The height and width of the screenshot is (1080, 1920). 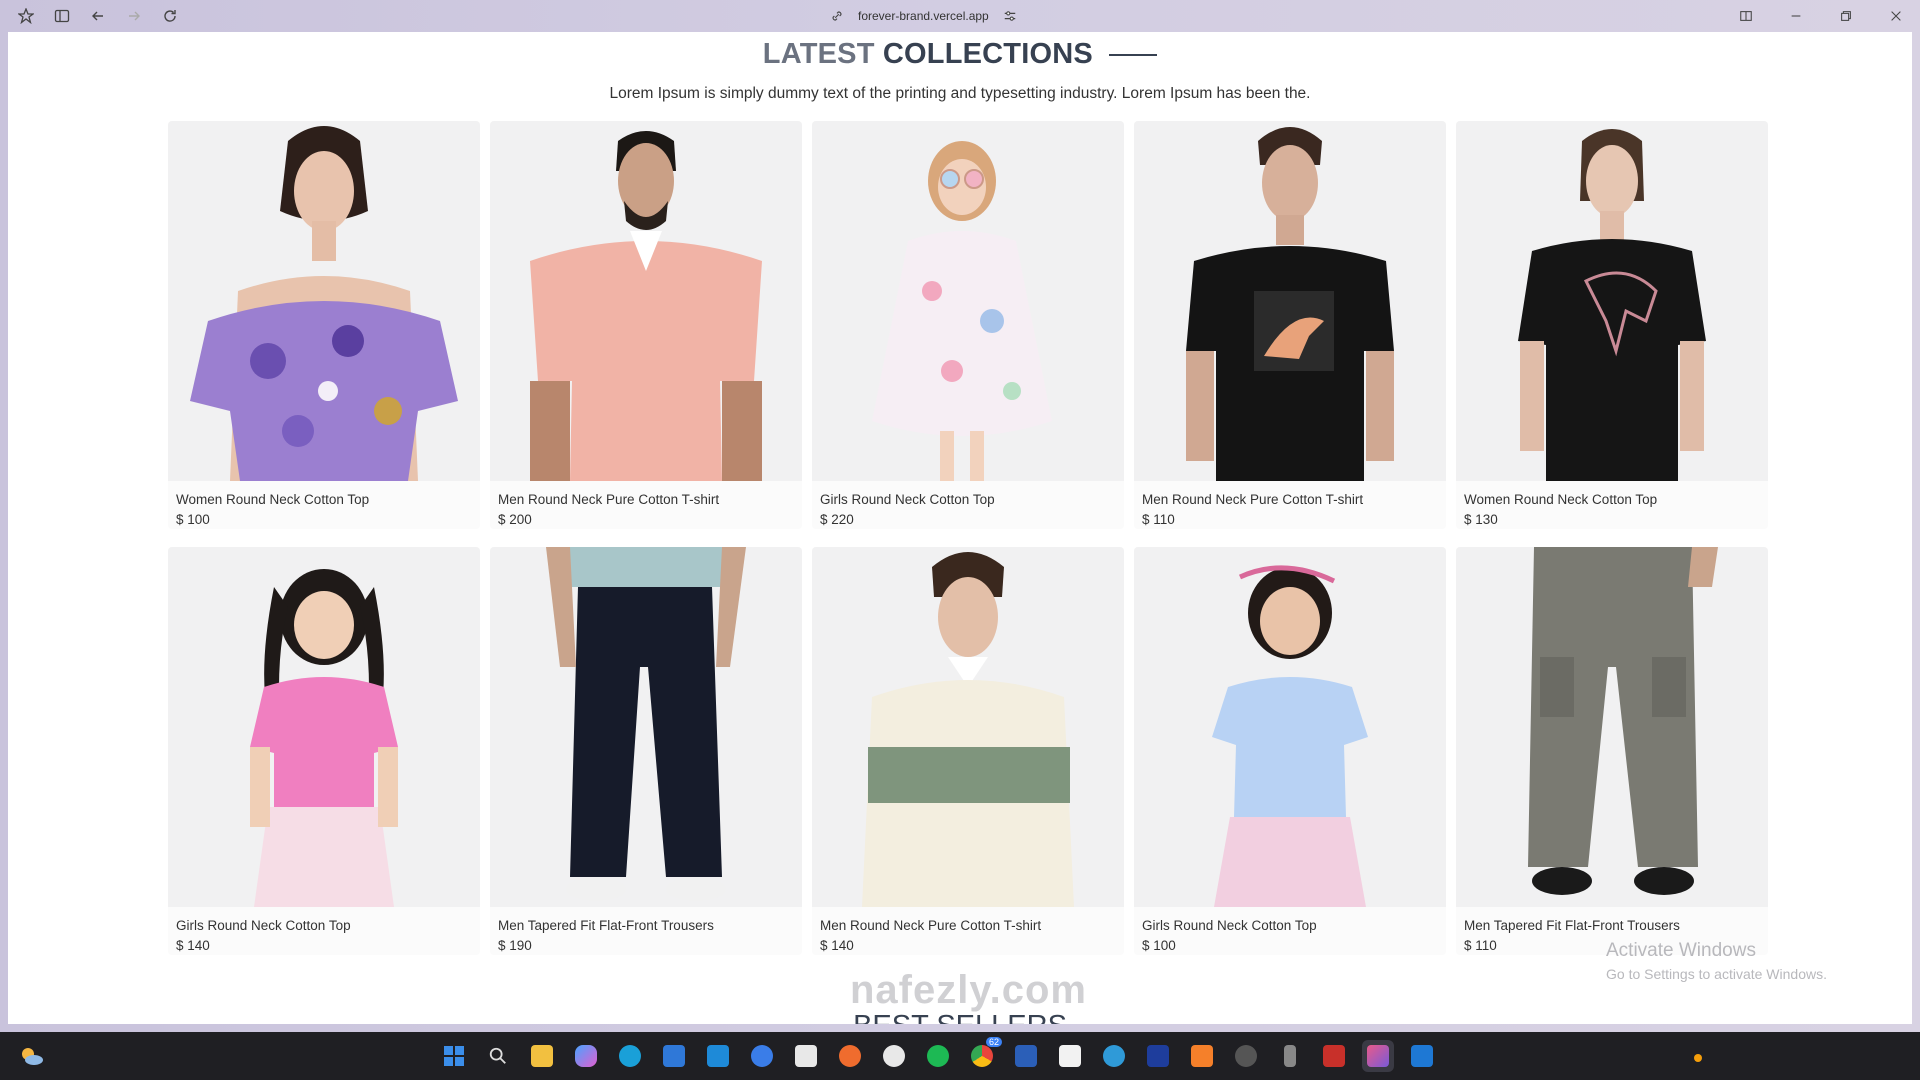 What do you see at coordinates (454, 1056) in the screenshot?
I see `start-icon` at bounding box center [454, 1056].